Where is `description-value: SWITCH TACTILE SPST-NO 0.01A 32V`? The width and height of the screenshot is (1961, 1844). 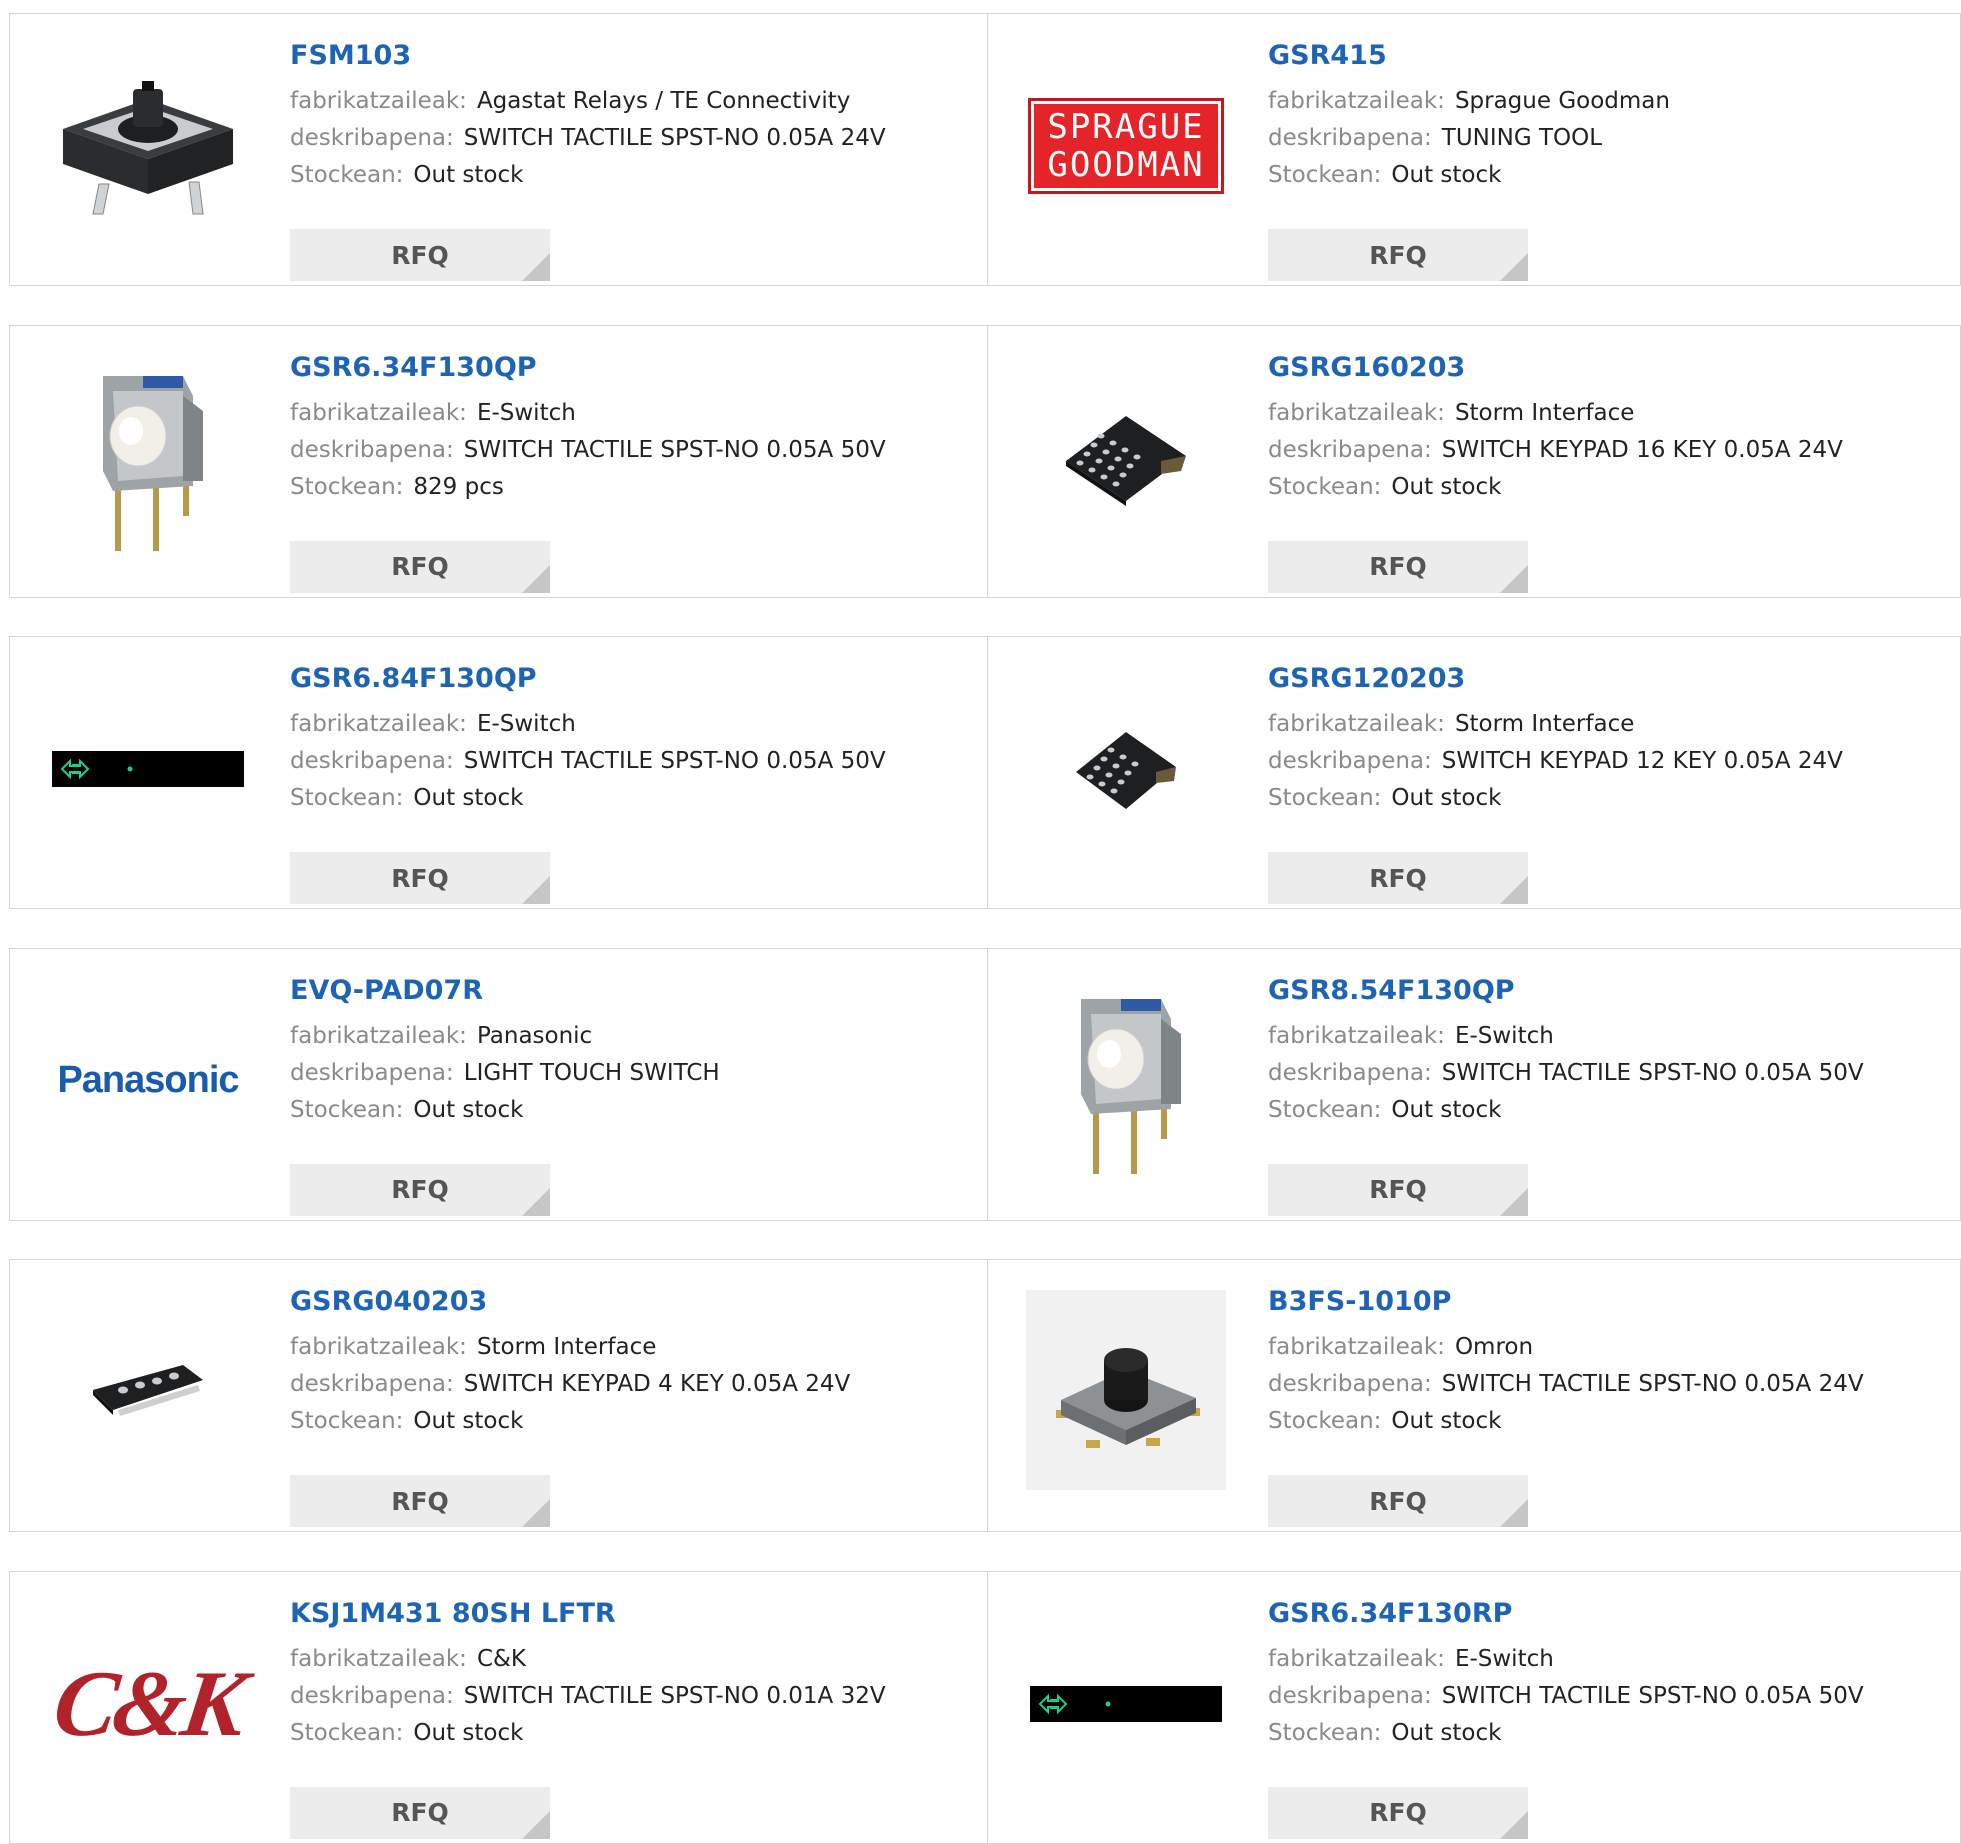 description-value: SWITCH TACTILE SPST-NO 0.01A 32V is located at coordinates (674, 1695).